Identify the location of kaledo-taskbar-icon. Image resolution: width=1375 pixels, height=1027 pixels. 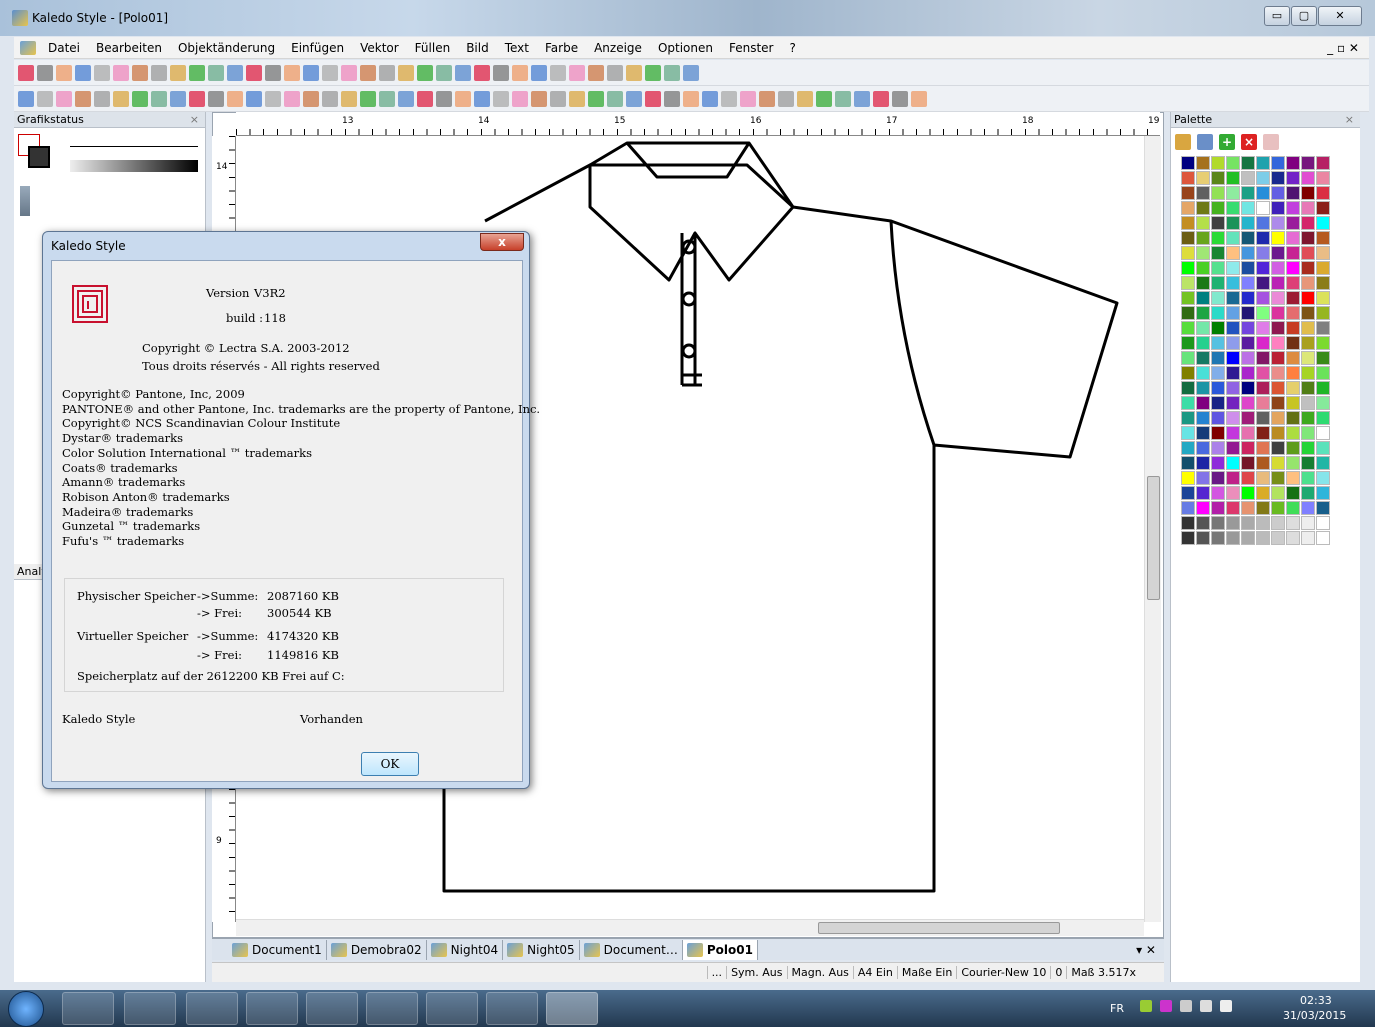
(572, 1008).